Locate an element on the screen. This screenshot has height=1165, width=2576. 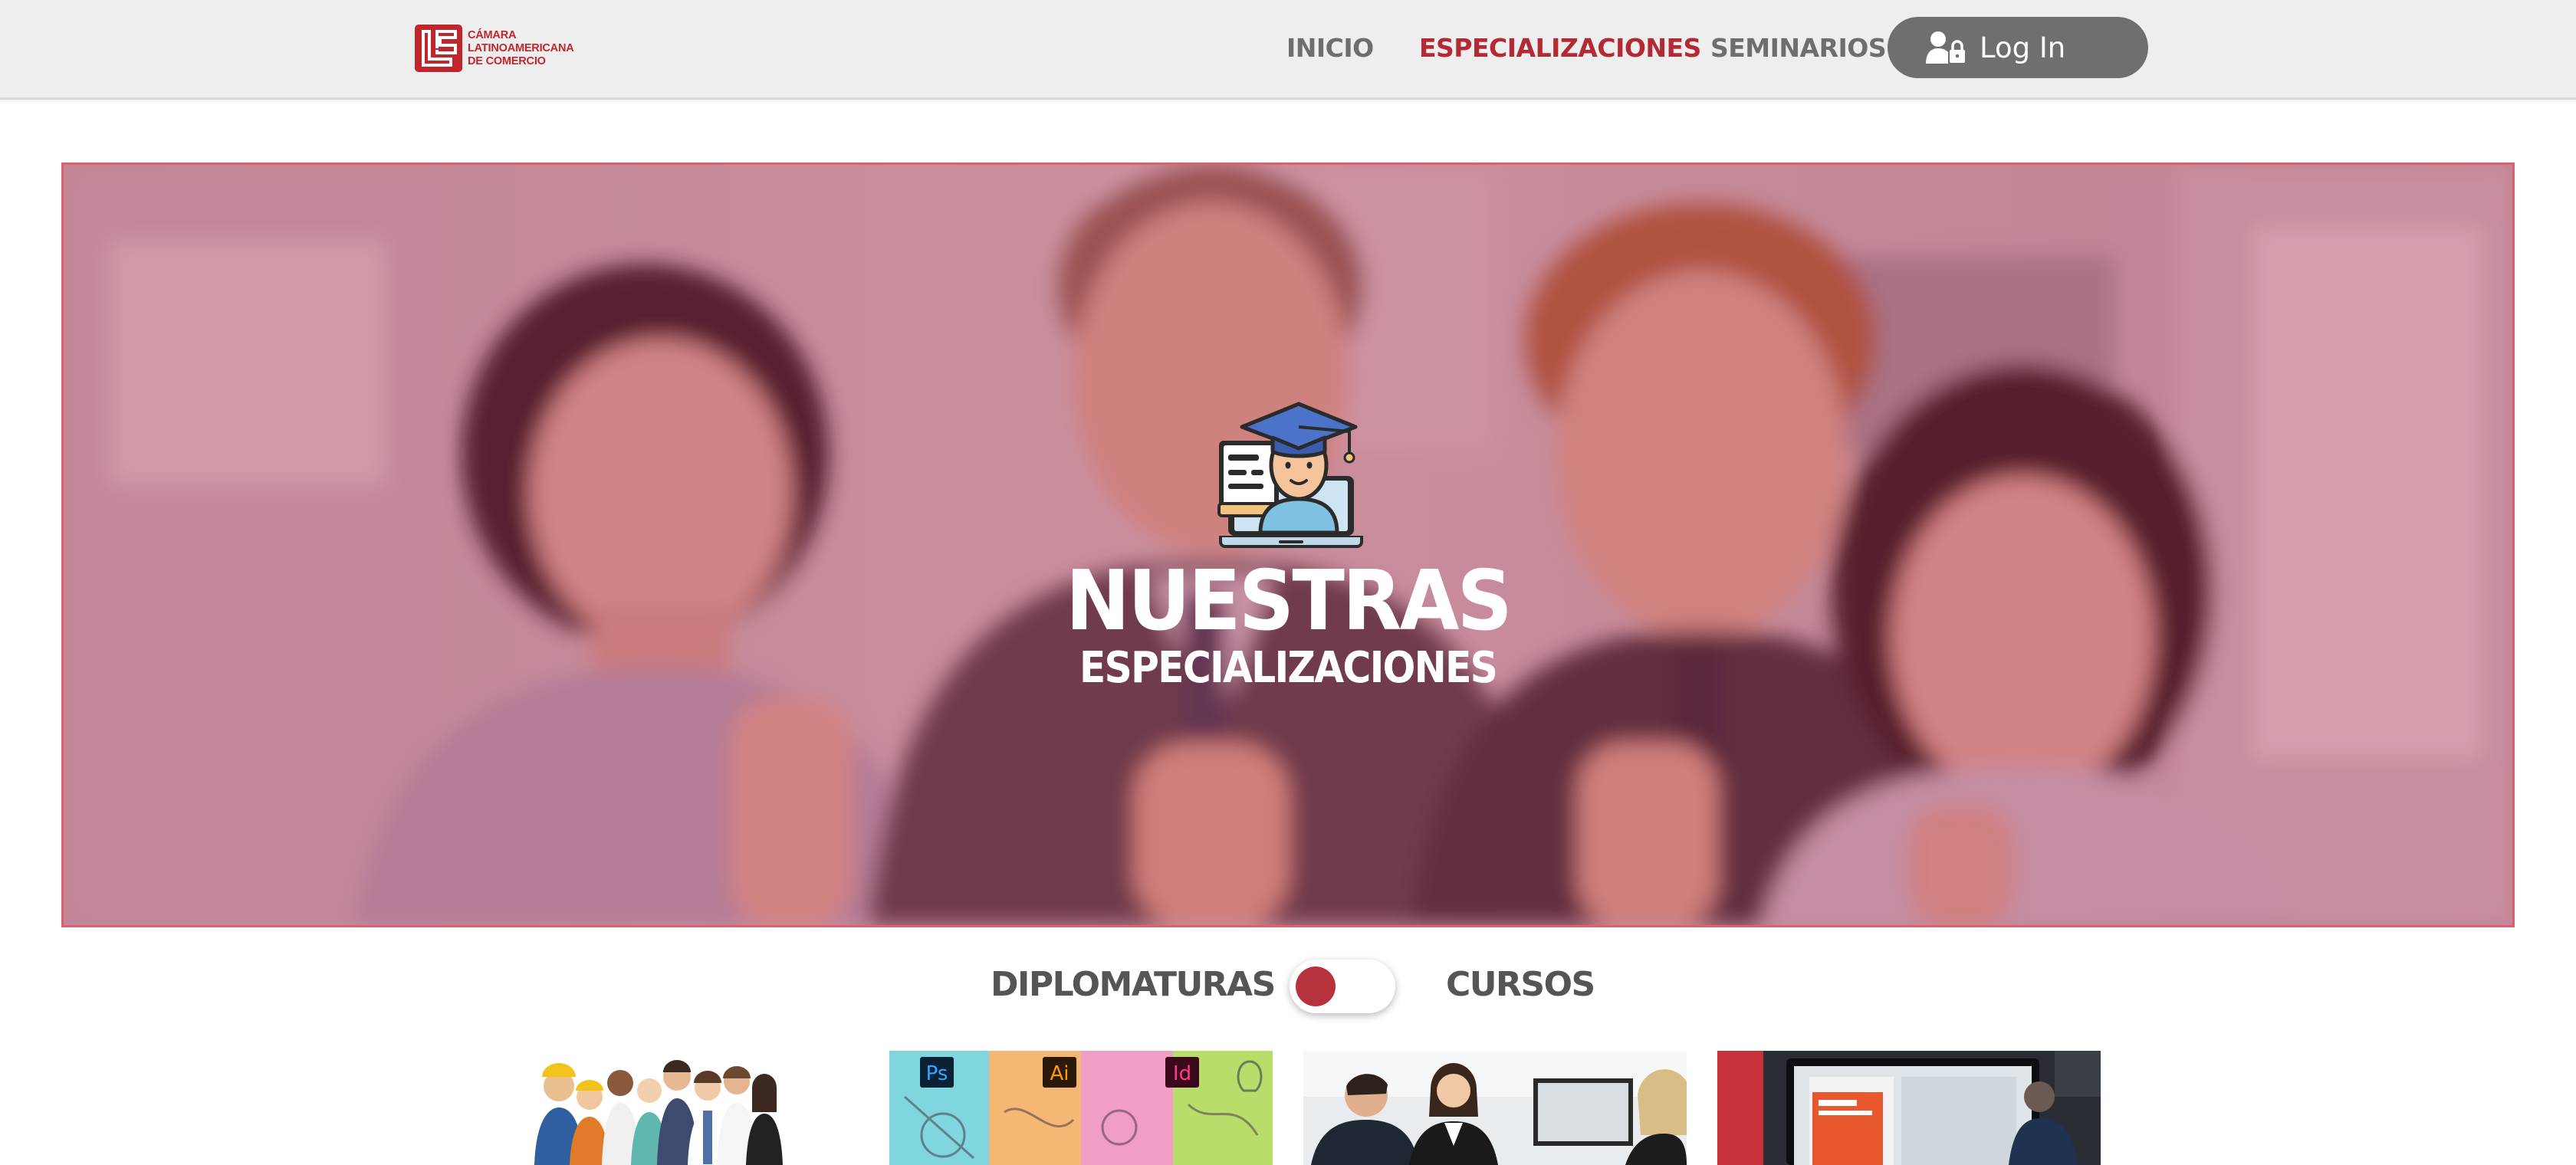
diplomaturas-cursos-toggle is located at coordinates (1343, 986).